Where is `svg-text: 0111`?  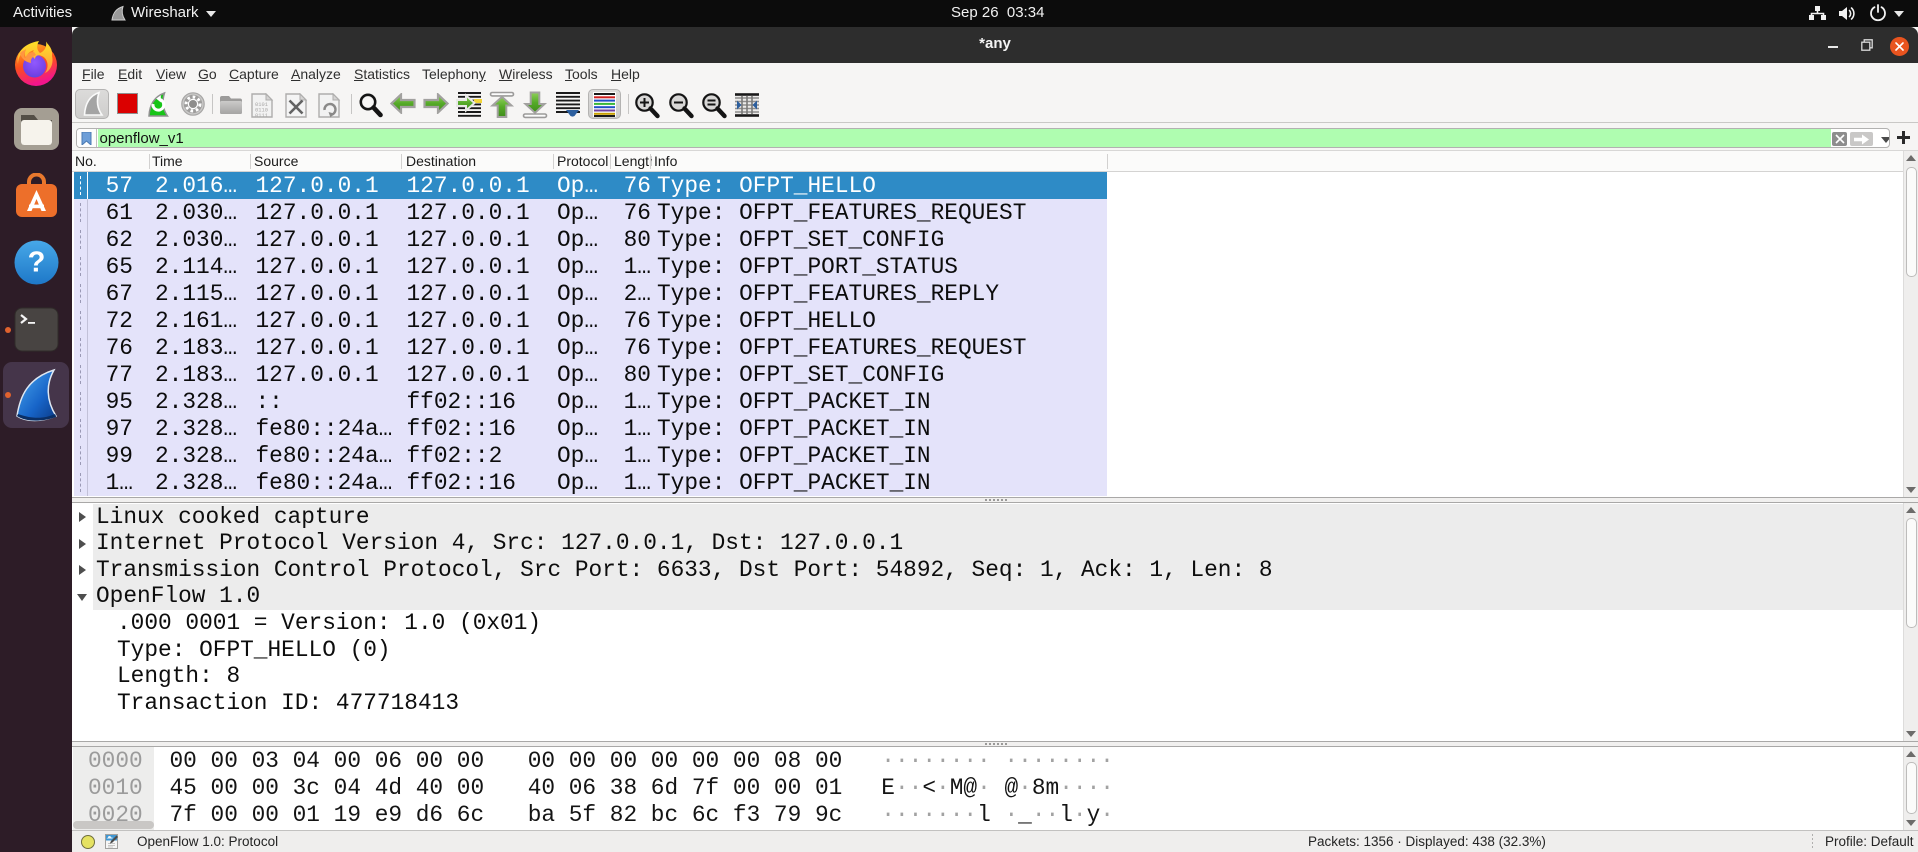 svg-text: 0111 is located at coordinates (261, 115).